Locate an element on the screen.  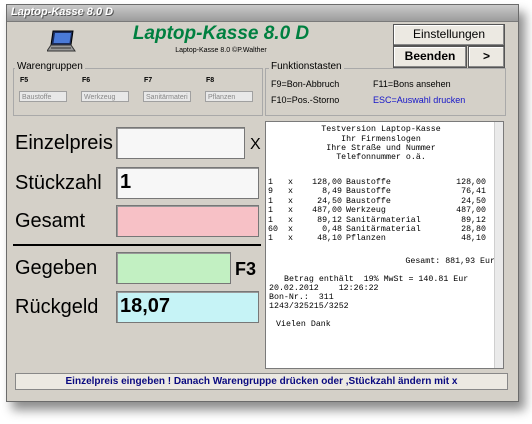
receipt-datetime: 20.02.2012 12:26:22 is located at coordinates (324, 288).